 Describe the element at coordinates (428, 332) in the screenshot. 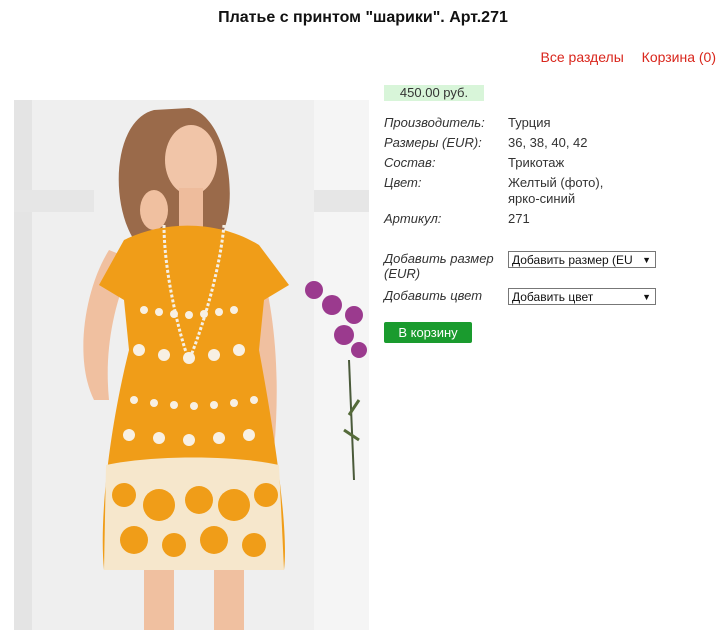

I see `add-to-cart-button: В корзину` at that location.